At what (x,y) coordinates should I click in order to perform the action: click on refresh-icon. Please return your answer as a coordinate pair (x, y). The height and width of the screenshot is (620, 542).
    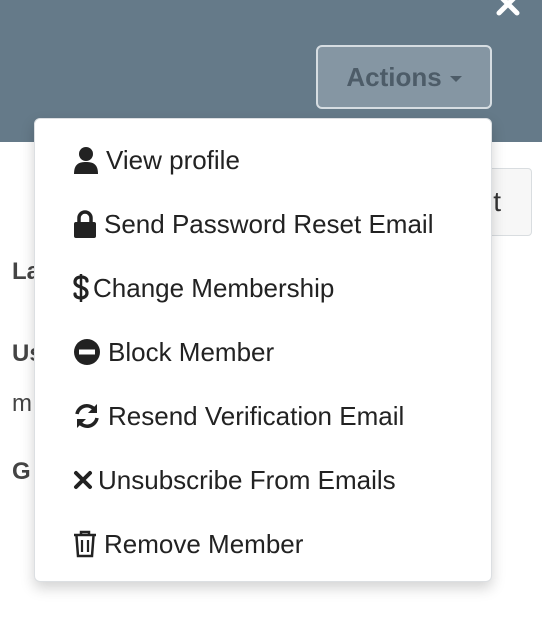
    Looking at the image, I should click on (87, 416).